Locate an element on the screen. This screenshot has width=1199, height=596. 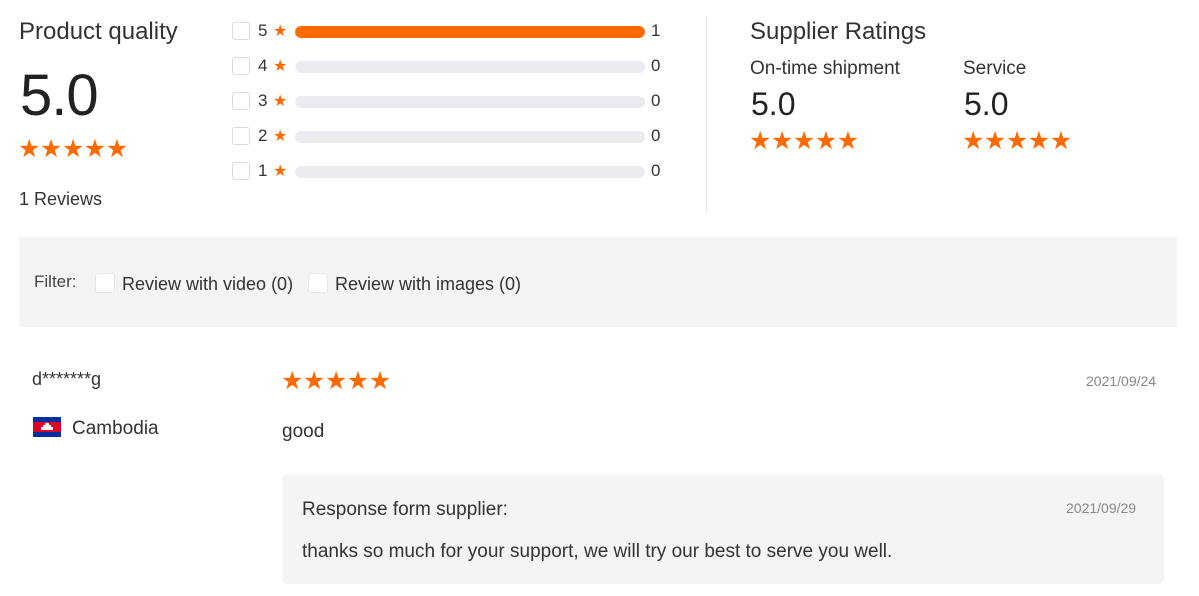
filter-label: Filter: is located at coordinates (55, 281).